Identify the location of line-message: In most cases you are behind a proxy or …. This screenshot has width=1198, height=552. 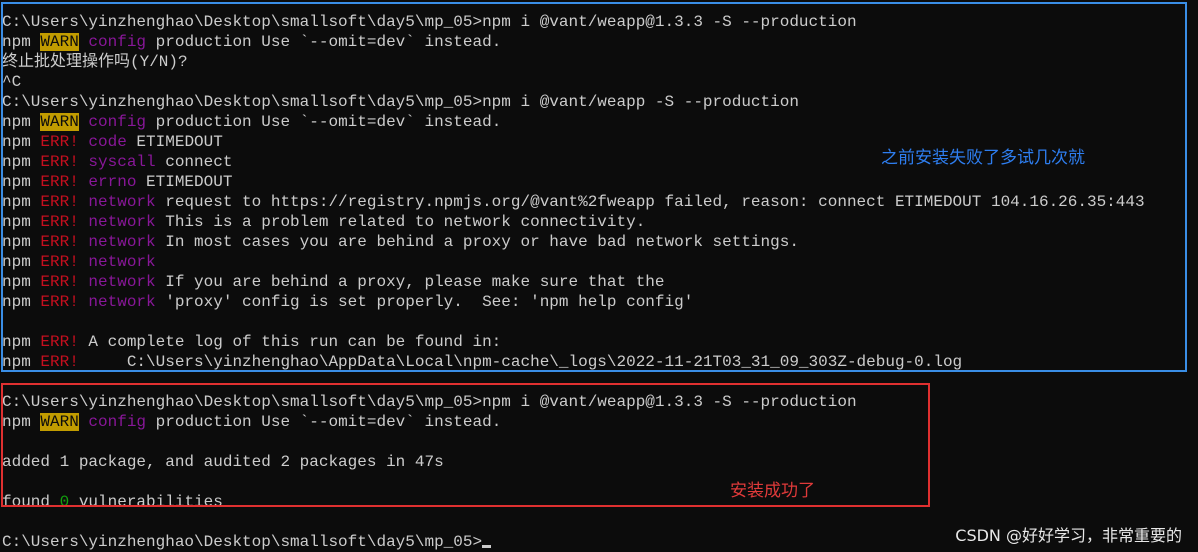
(477, 242).